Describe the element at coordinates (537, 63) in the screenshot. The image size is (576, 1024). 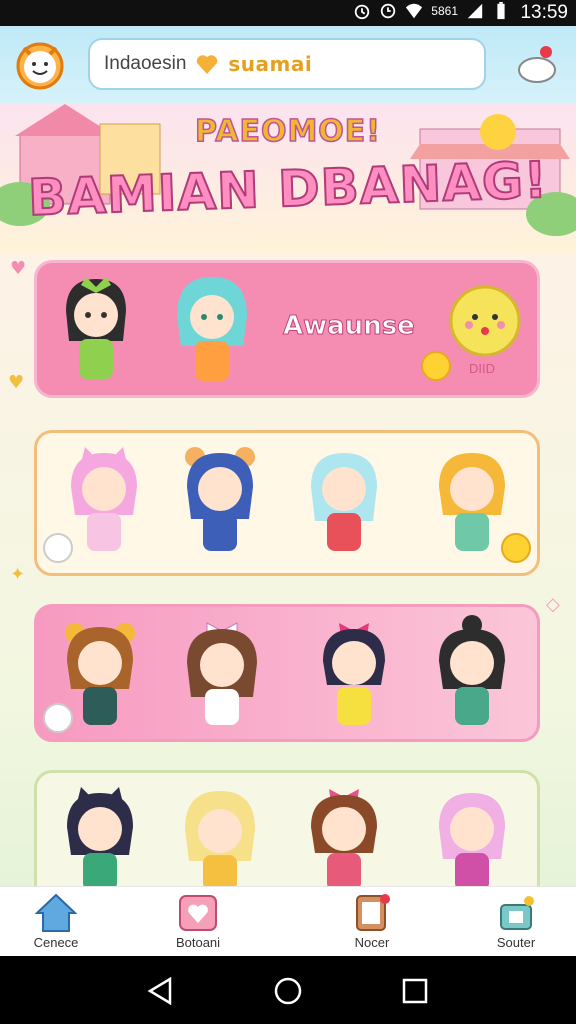
I see `notification-icon` at that location.